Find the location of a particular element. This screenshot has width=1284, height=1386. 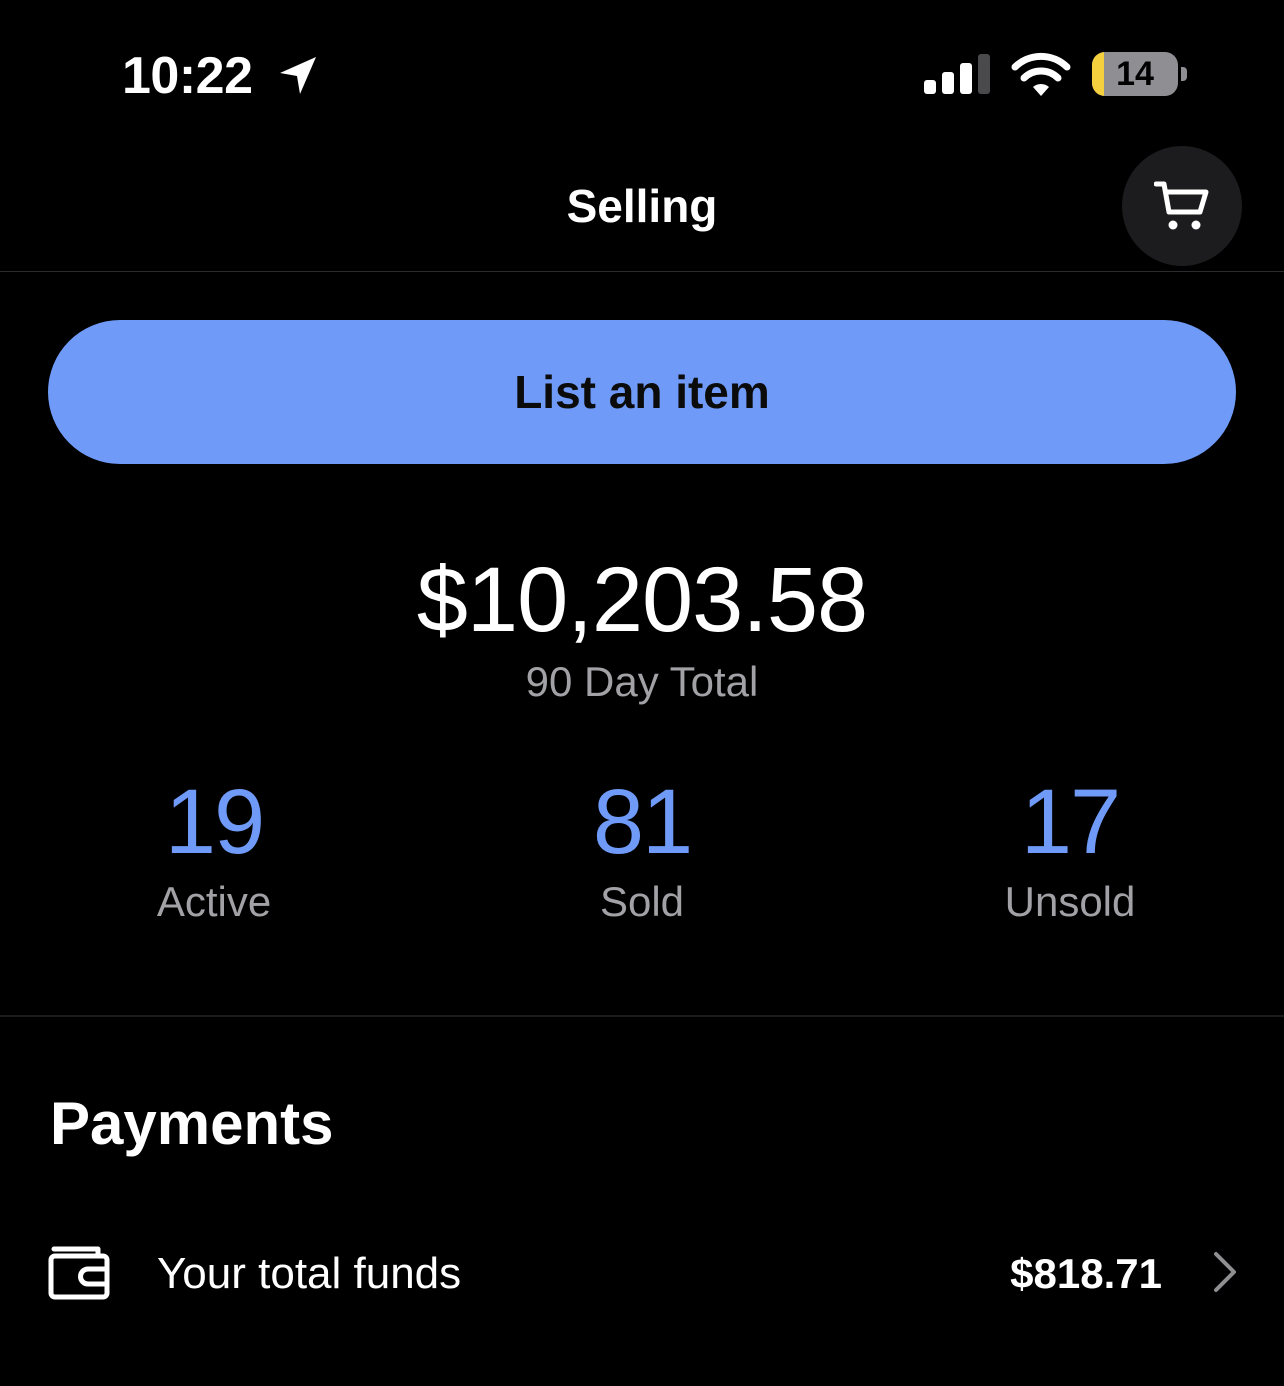

status-bar: 10:22 14 is located at coordinates (642, 75).